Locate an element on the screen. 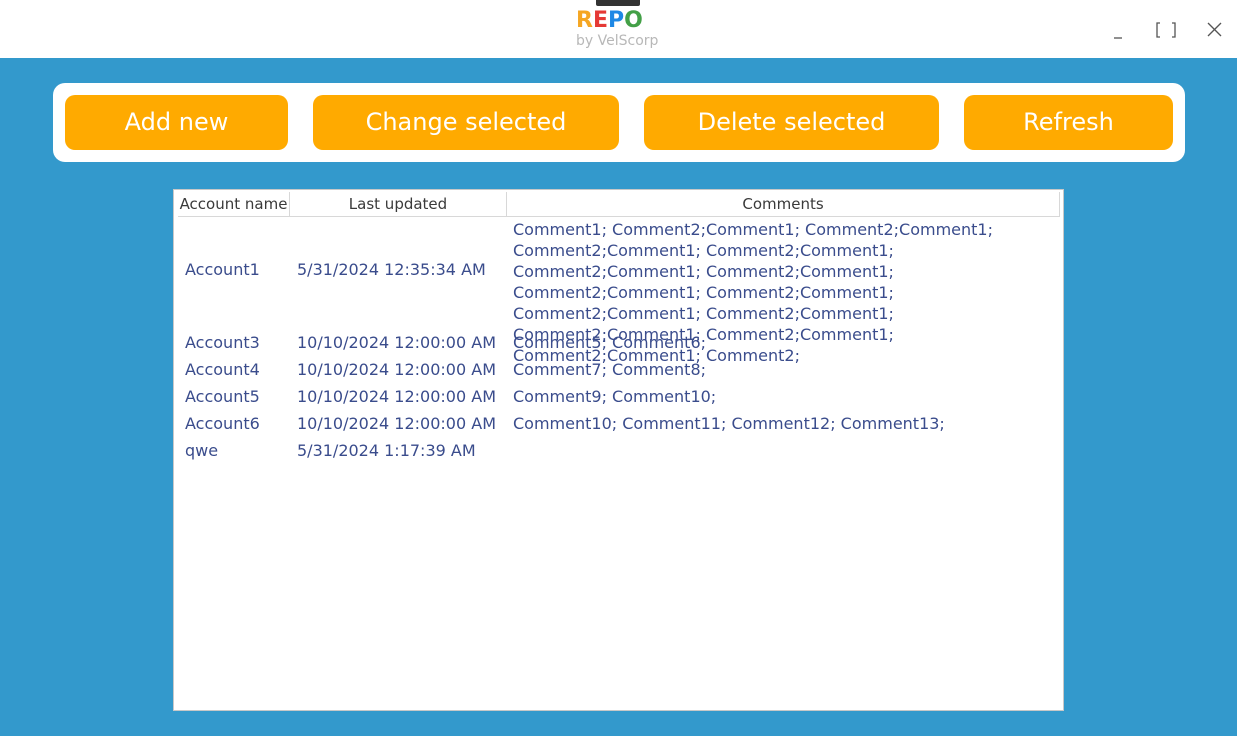 This screenshot has width=1237, height=736. column-header-account-name: Account name is located at coordinates (234, 204).